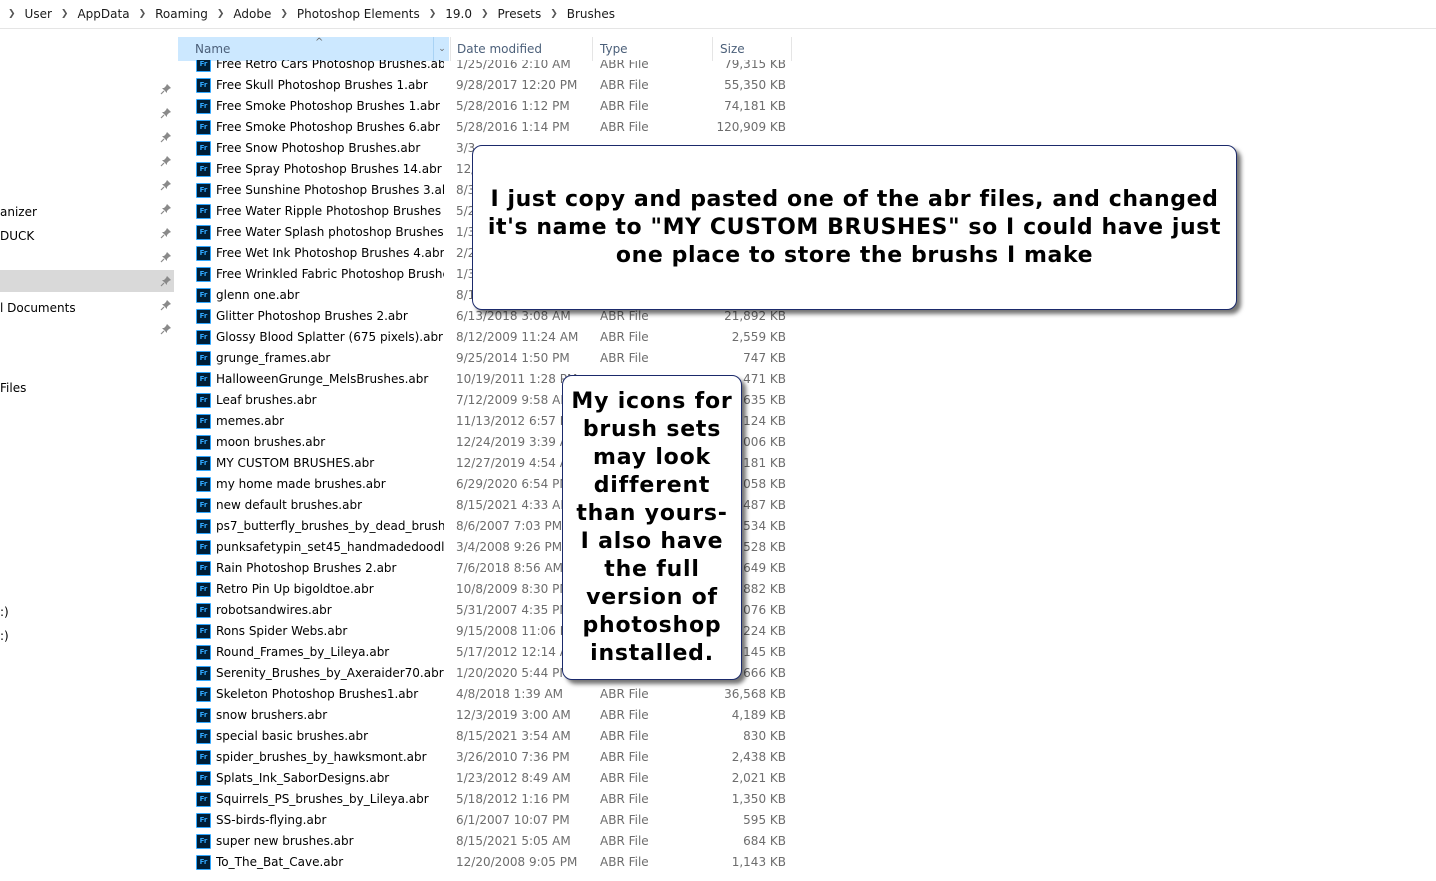 This screenshot has height=881, width=1436. I want to click on file-name: super new brushes.abr, so click(285, 841).